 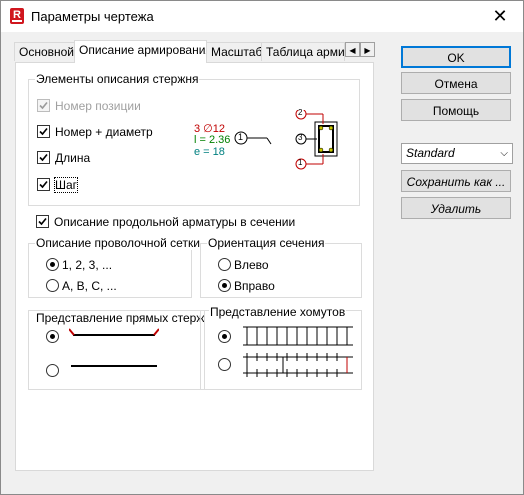 I want to click on group-section-orientation: Ориентация сечения Влево Вправо, so click(x=281, y=267).